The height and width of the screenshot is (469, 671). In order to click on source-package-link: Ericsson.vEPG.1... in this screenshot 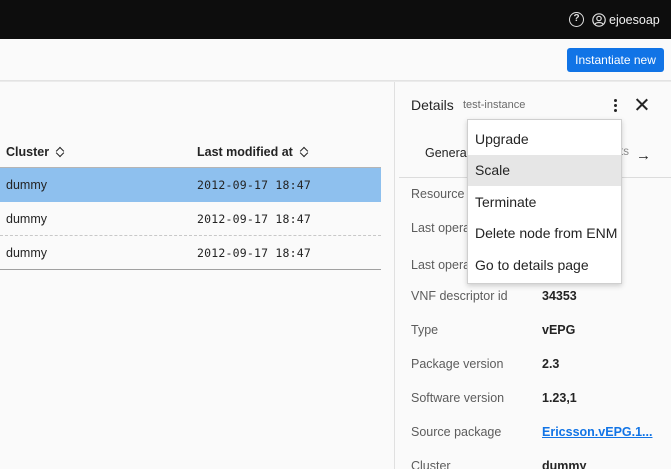, I will do `click(597, 432)`.